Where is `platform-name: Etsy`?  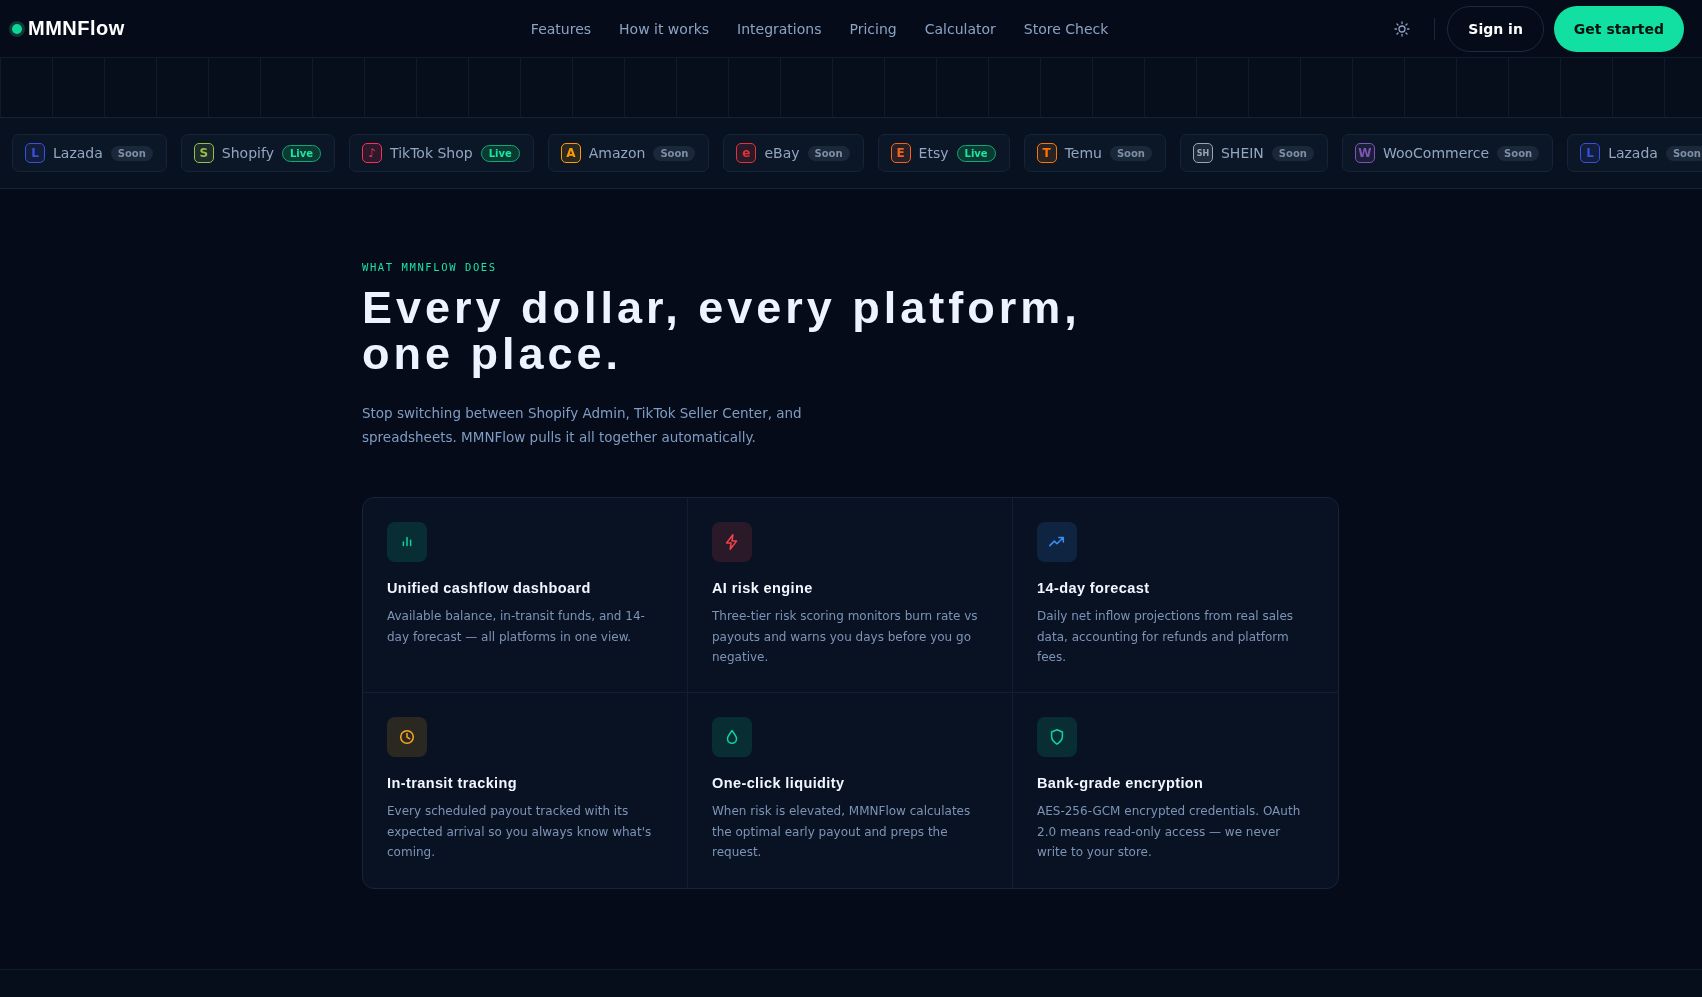 platform-name: Etsy is located at coordinates (933, 153).